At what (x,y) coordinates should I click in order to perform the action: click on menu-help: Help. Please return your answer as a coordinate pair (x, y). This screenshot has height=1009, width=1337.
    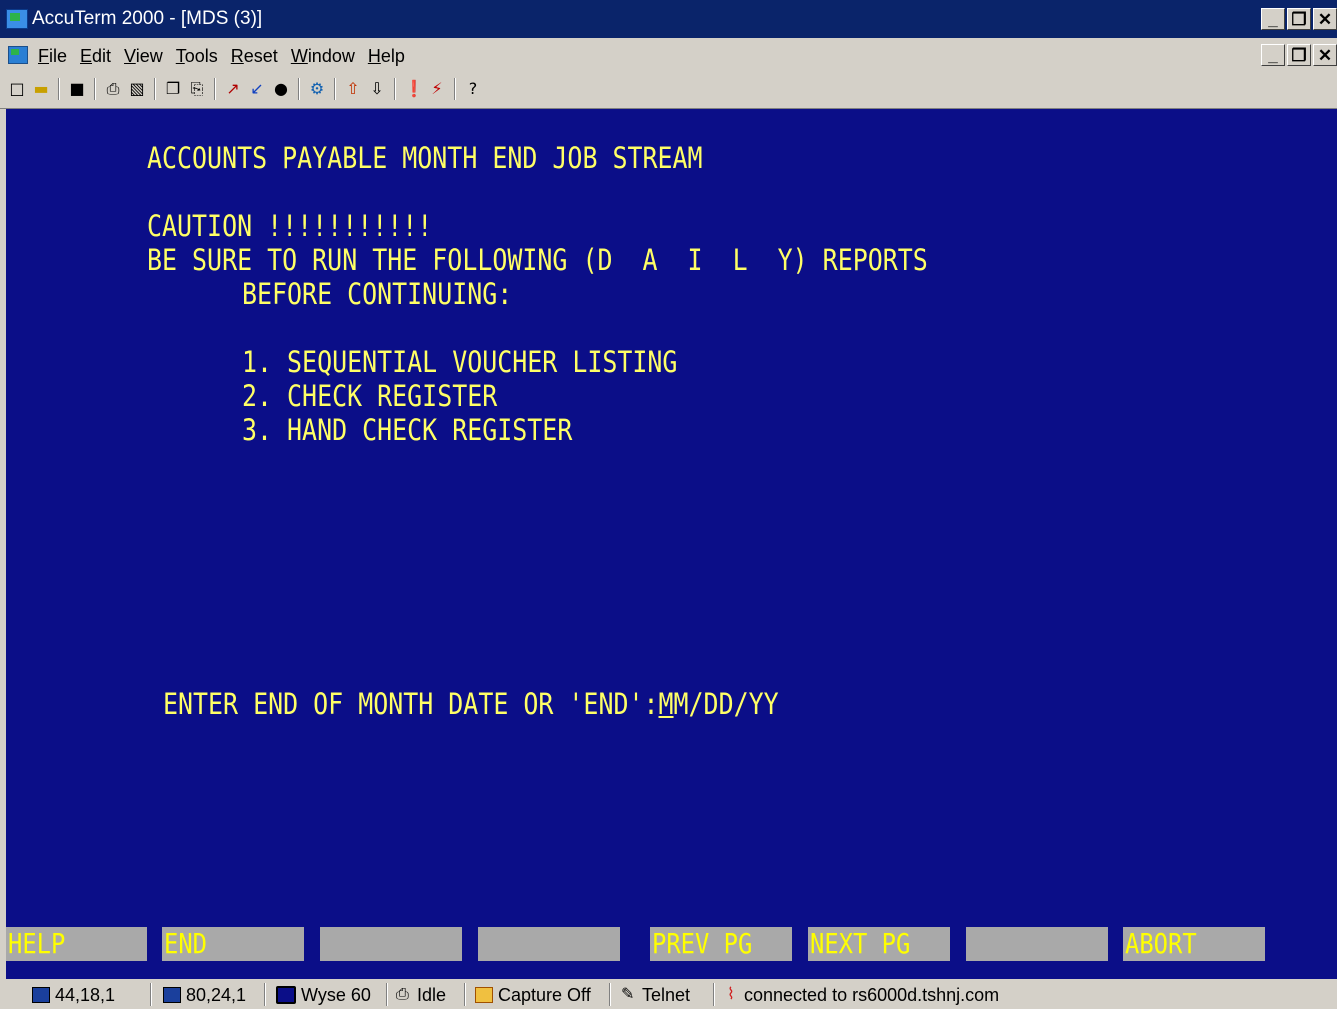
    Looking at the image, I should click on (386, 56).